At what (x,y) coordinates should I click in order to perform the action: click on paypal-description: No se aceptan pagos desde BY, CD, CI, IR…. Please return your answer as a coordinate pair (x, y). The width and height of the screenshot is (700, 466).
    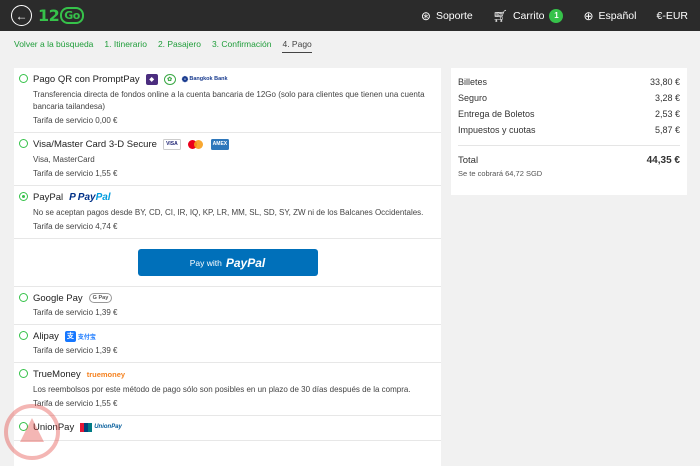
    Looking at the image, I should click on (228, 212).